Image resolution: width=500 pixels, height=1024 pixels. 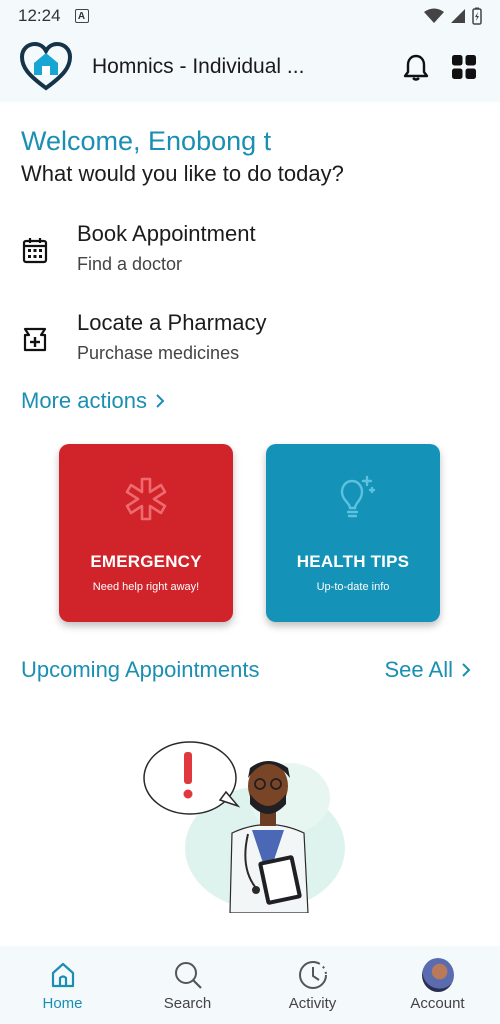 I want to click on book-appointment-action: Book Appointment Find a doctor, so click(x=251, y=251).